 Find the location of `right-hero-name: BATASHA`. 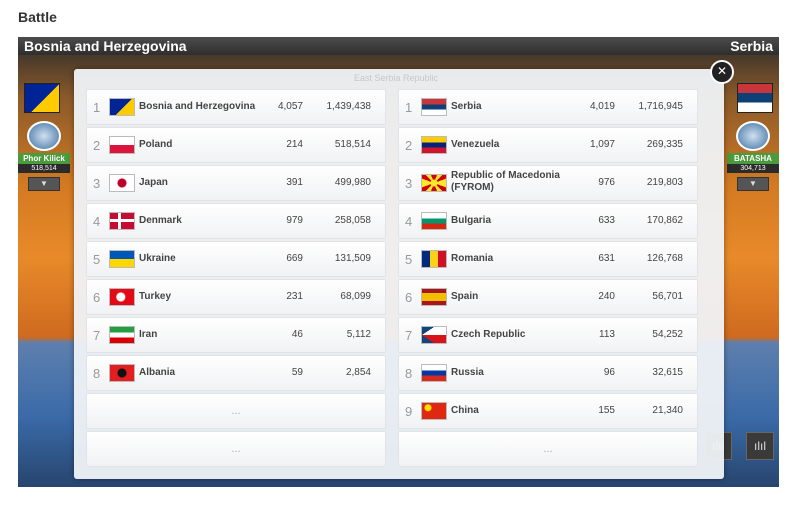

right-hero-name: BATASHA is located at coordinates (753, 158).